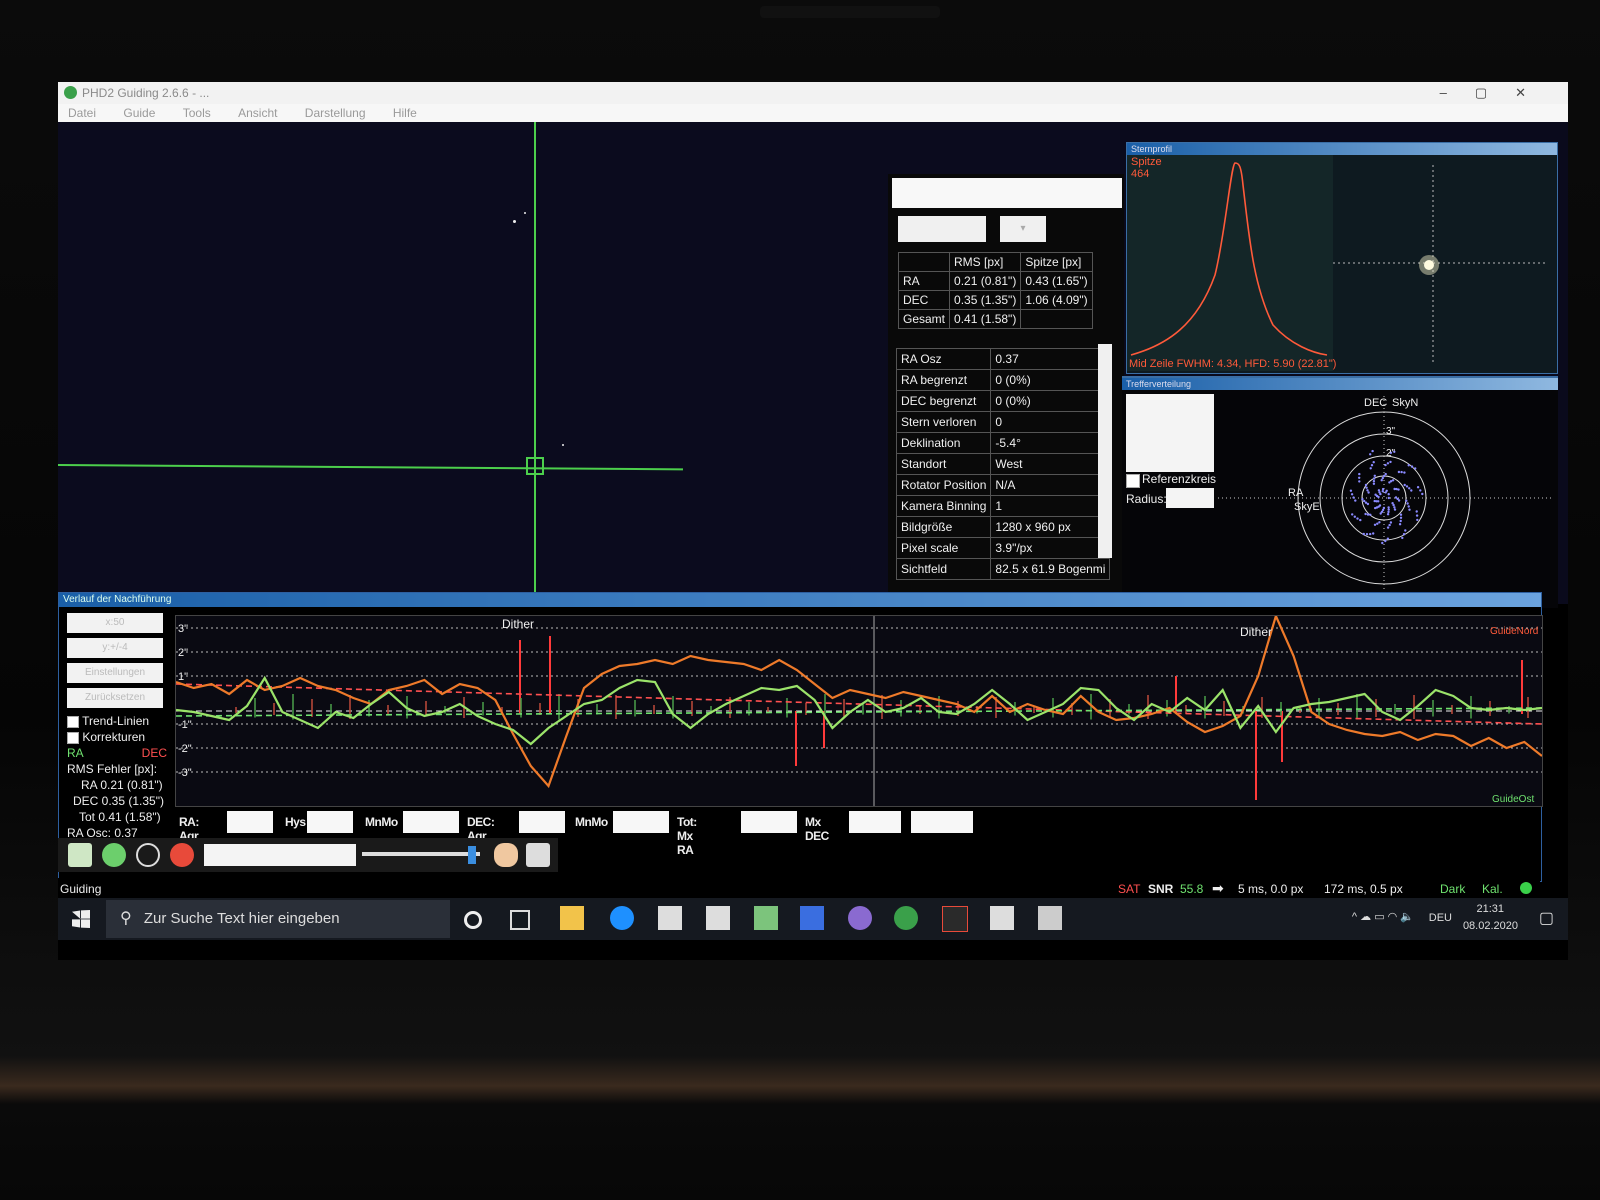 The image size is (1600, 1200). I want to click on phd2-taskbar-icon, so click(906, 918).